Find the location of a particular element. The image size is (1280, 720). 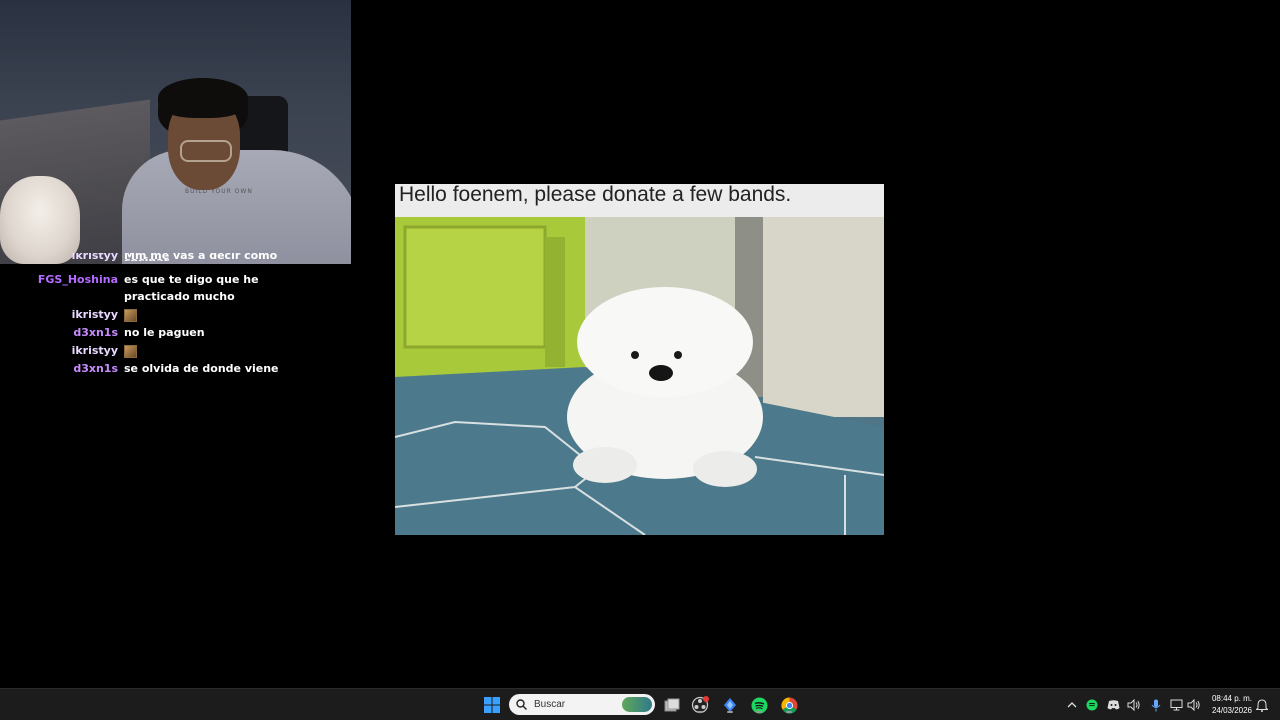

shirt-text: BUILD YOUR OWN is located at coordinates (219, 191).